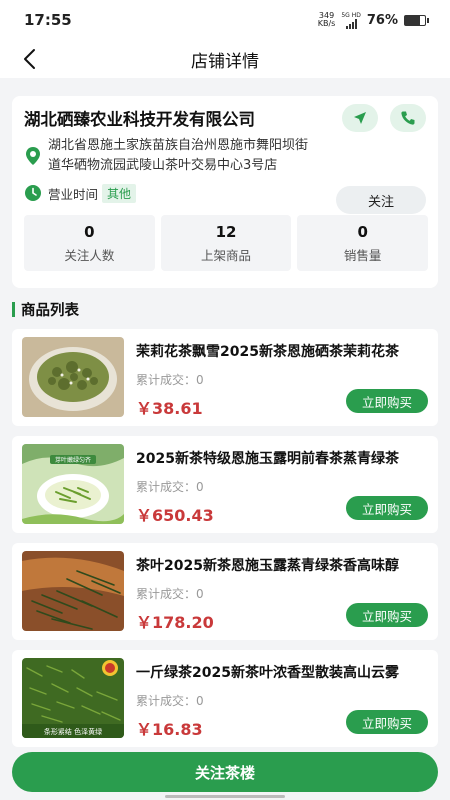 The width and height of the screenshot is (450, 800). What do you see at coordinates (226, 231) in the screenshot?
I see `stat-value: 12` at bounding box center [226, 231].